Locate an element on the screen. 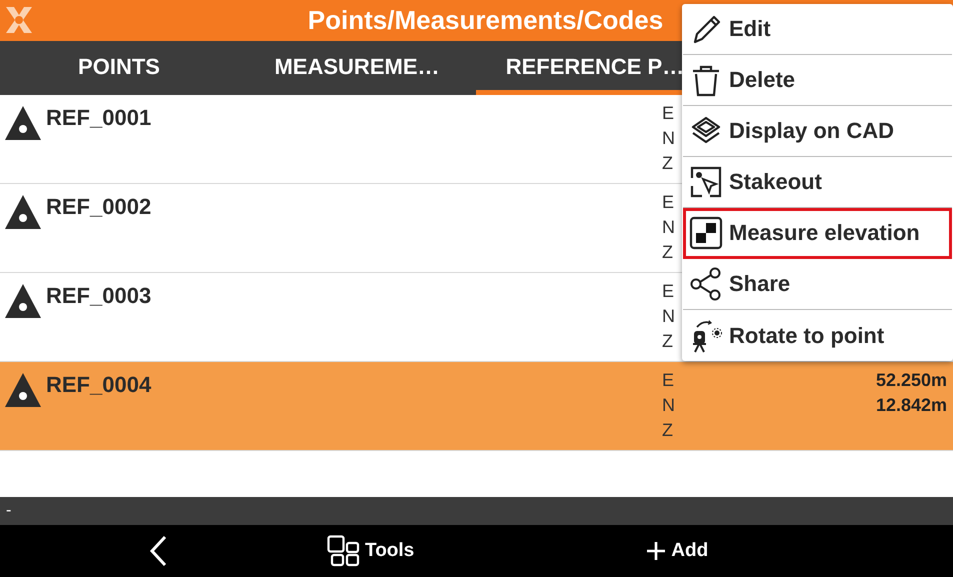 The height and width of the screenshot is (577, 953). screen-title: Points/Measurements/Codes is located at coordinates (486, 20).